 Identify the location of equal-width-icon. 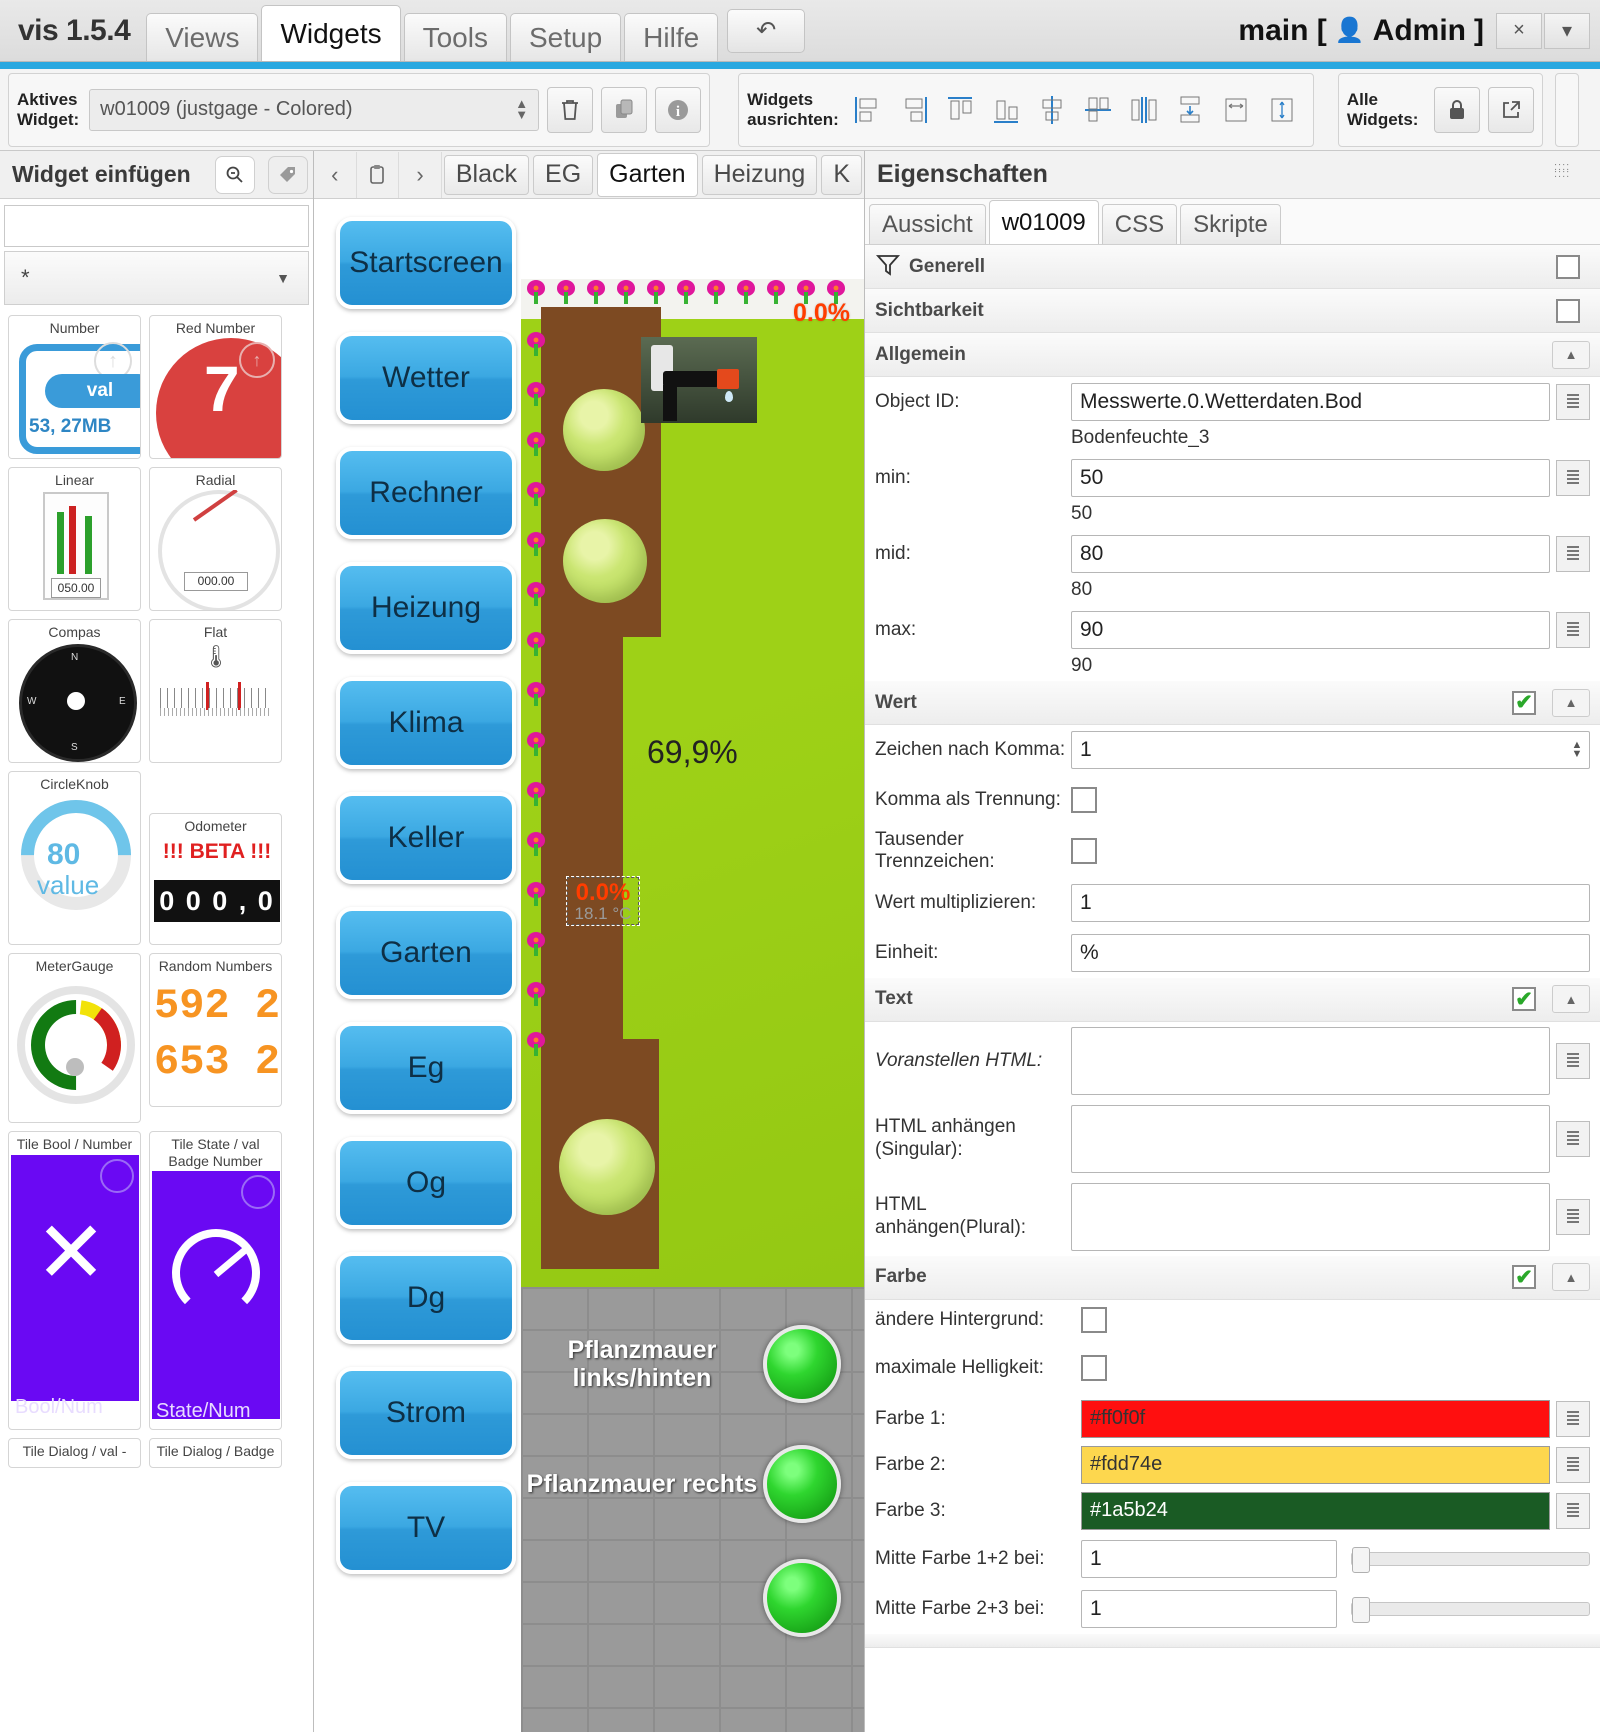
(1236, 110).